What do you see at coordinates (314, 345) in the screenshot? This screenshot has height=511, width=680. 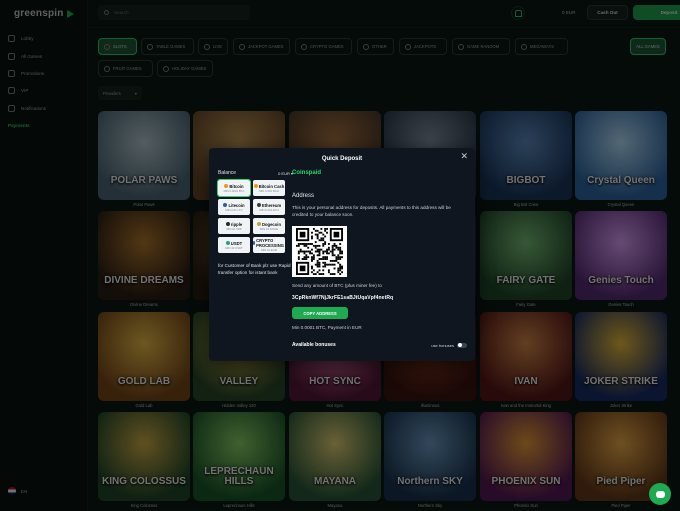 I see `available-bonuses-label: Available bonuses` at bounding box center [314, 345].